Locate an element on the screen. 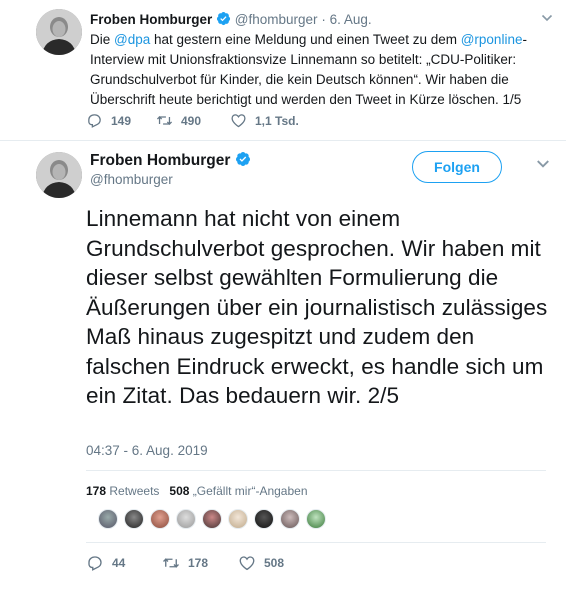 The height and width of the screenshot is (590, 566). like-button: 1,1 Tsd. is located at coordinates (264, 120).